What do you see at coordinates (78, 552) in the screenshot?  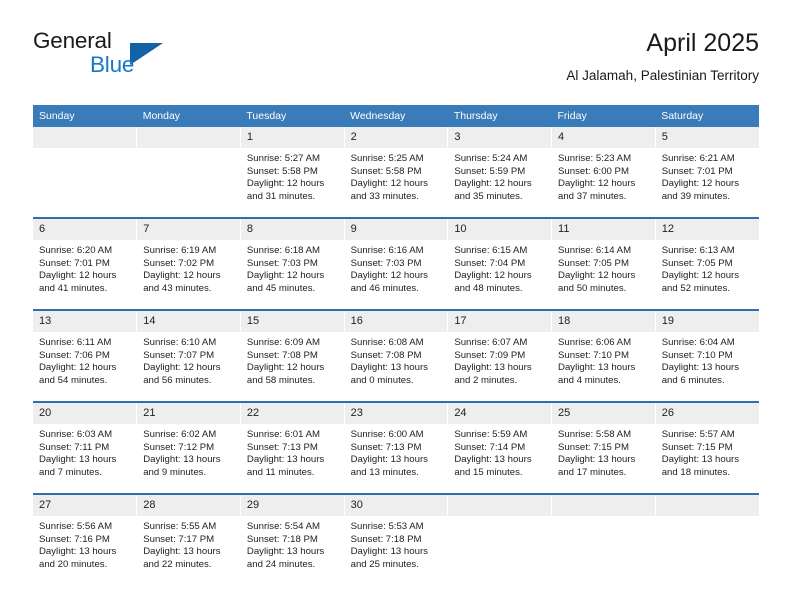 I see `daylight-text-line1: Daylight: 13 hours` at bounding box center [78, 552].